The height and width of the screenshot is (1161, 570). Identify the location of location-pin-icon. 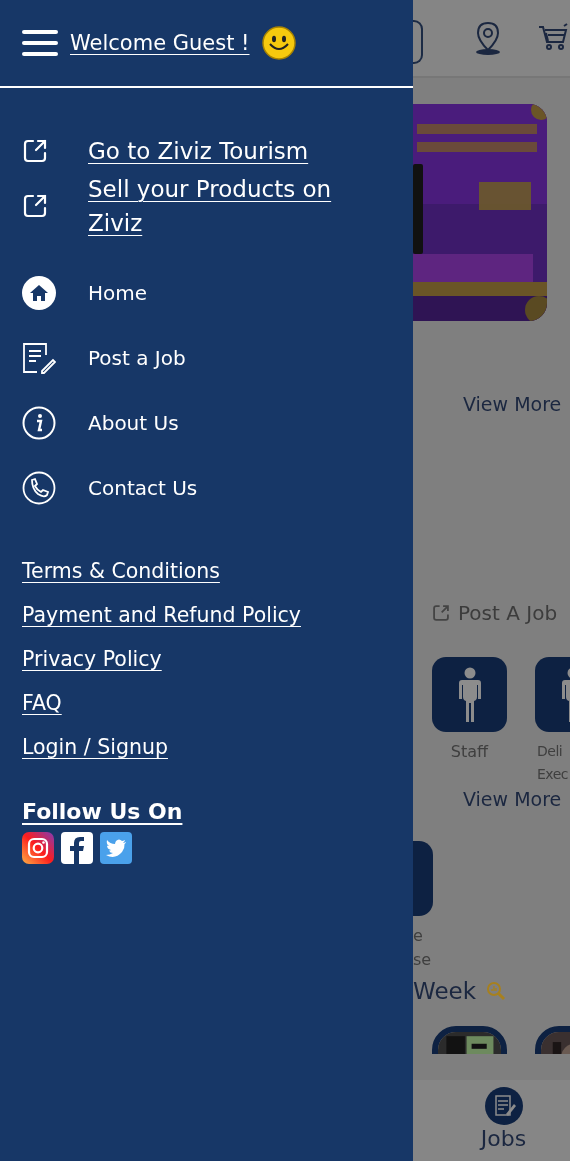
(488, 38).